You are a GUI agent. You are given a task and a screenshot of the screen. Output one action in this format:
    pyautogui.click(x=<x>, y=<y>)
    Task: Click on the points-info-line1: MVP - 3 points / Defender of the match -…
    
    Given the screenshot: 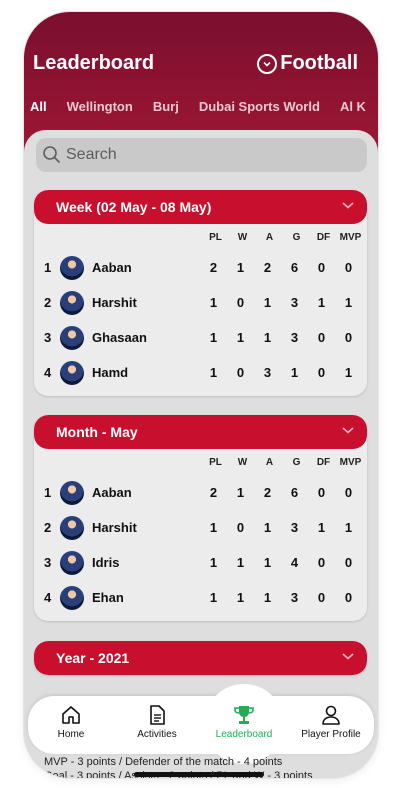 What is the action you would take?
    pyautogui.click(x=163, y=762)
    